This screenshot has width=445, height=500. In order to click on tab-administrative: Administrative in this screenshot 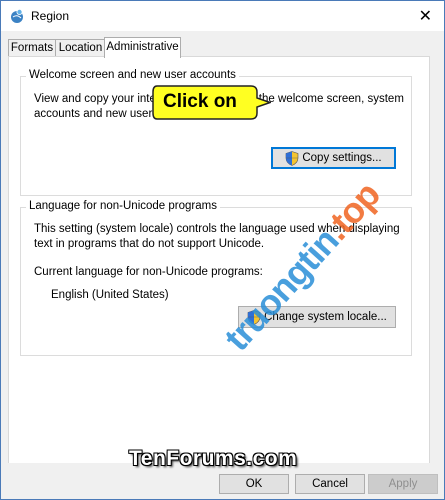, I will do `click(142, 47)`.